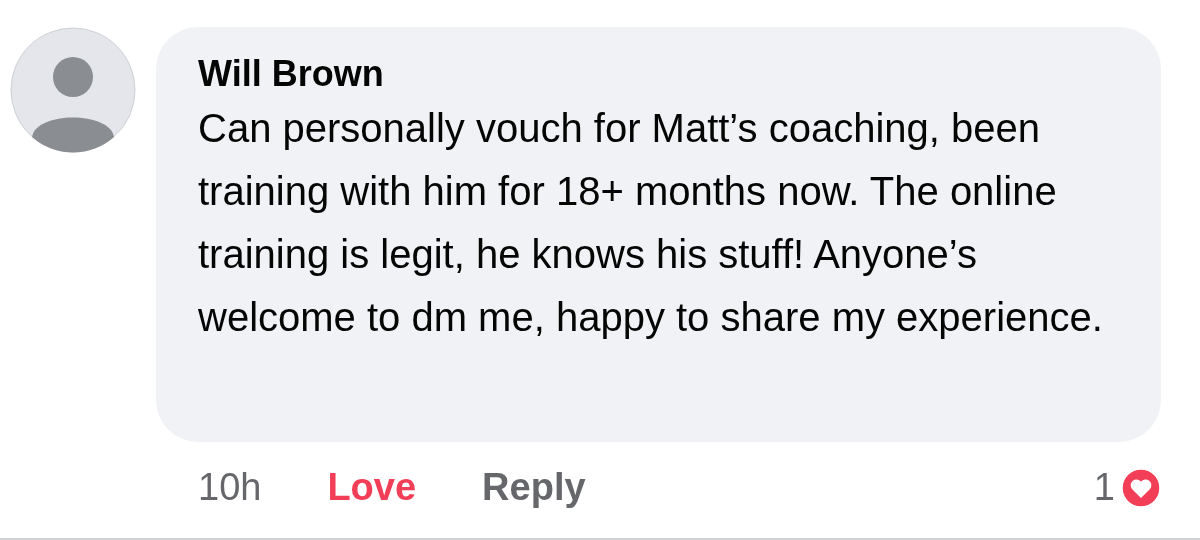  Describe the element at coordinates (534, 487) in the screenshot. I see `action-link: Reply` at that location.